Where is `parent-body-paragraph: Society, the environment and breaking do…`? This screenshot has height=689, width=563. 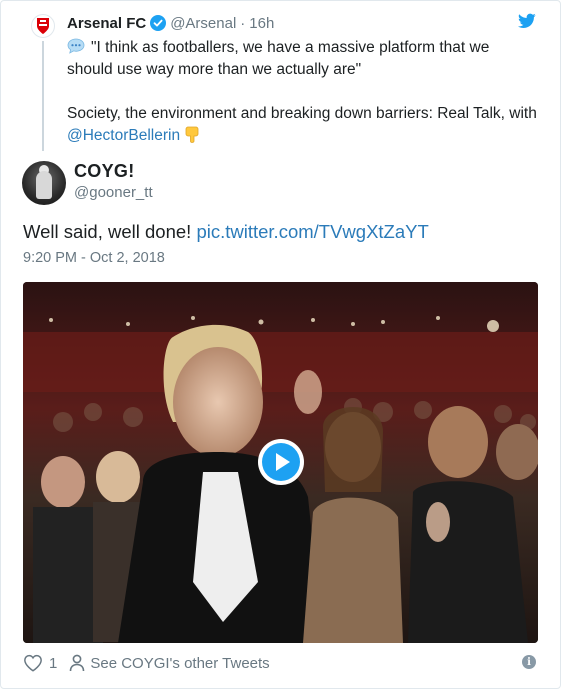
parent-body-paragraph: Society, the environment and breaking do… is located at coordinates (302, 125).